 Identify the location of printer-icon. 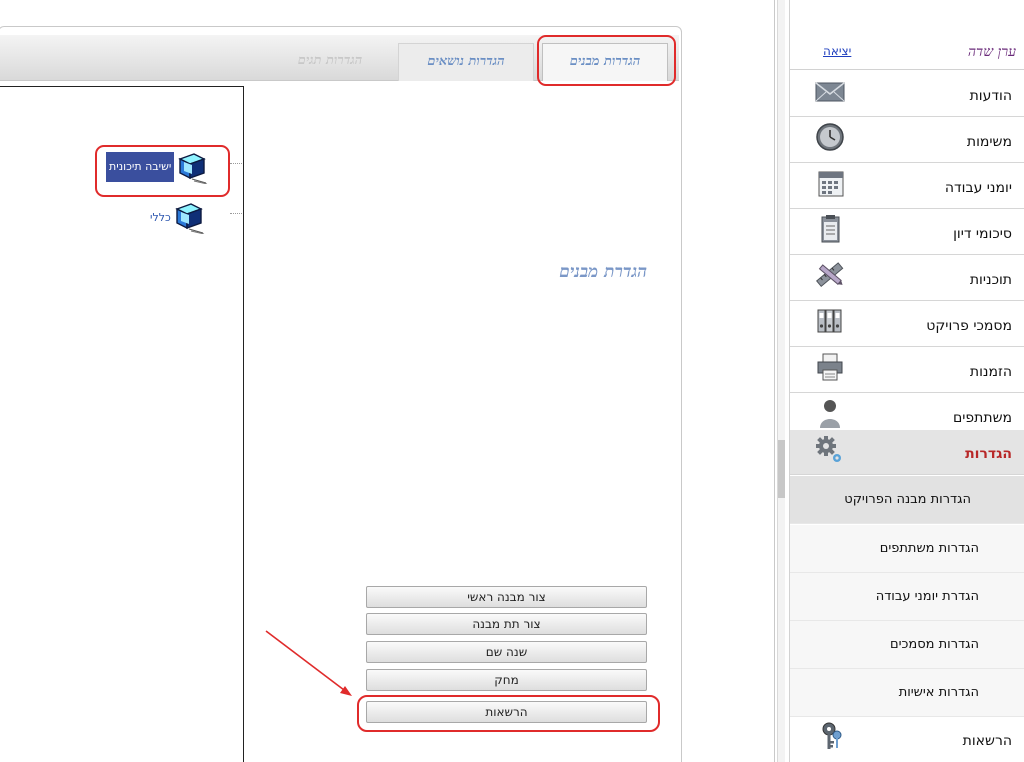
(830, 367).